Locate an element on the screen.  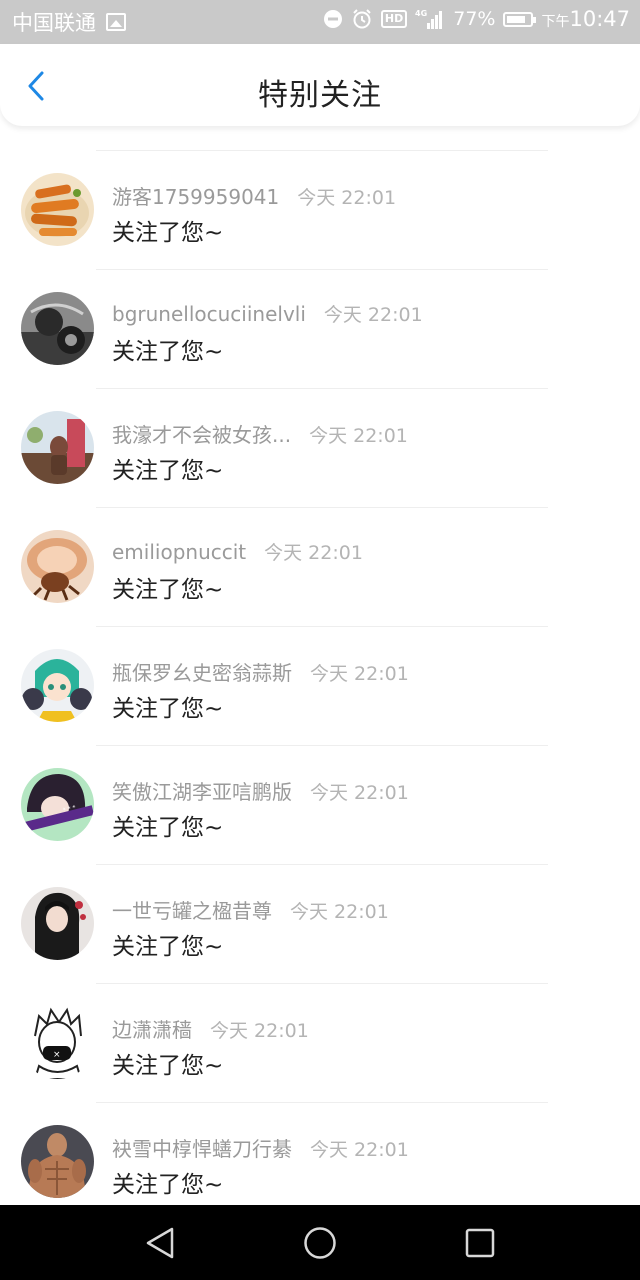
avatar: * * * is located at coordinates (57, 804).